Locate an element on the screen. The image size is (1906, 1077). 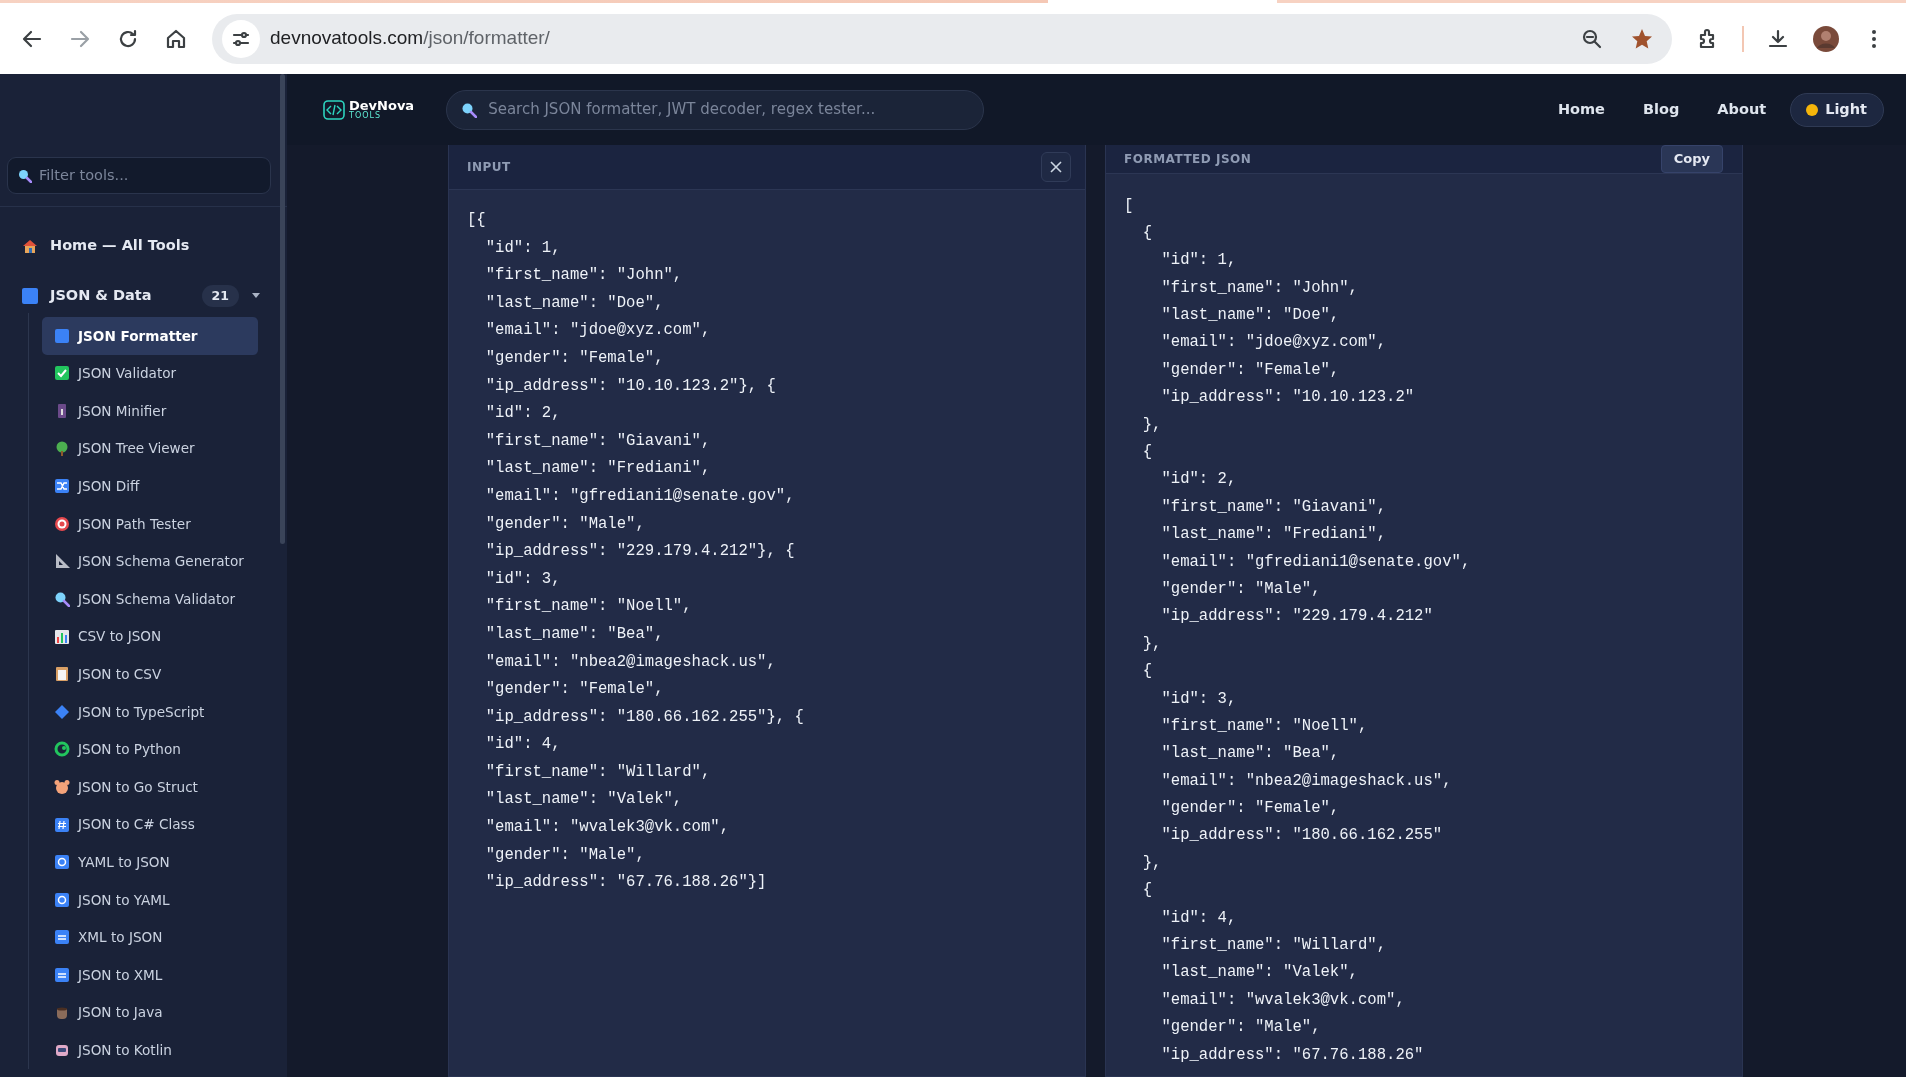
theme-button: Light is located at coordinates (1837, 109).